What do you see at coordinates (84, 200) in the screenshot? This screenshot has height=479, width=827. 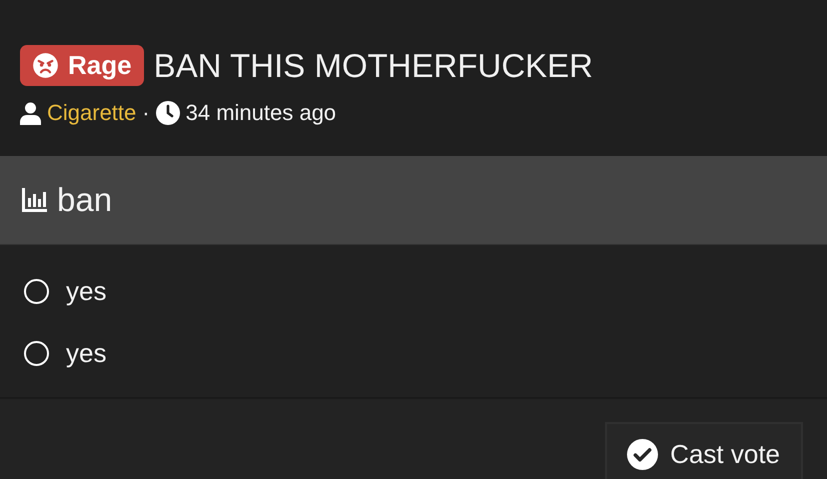 I see `poll-title: ban` at bounding box center [84, 200].